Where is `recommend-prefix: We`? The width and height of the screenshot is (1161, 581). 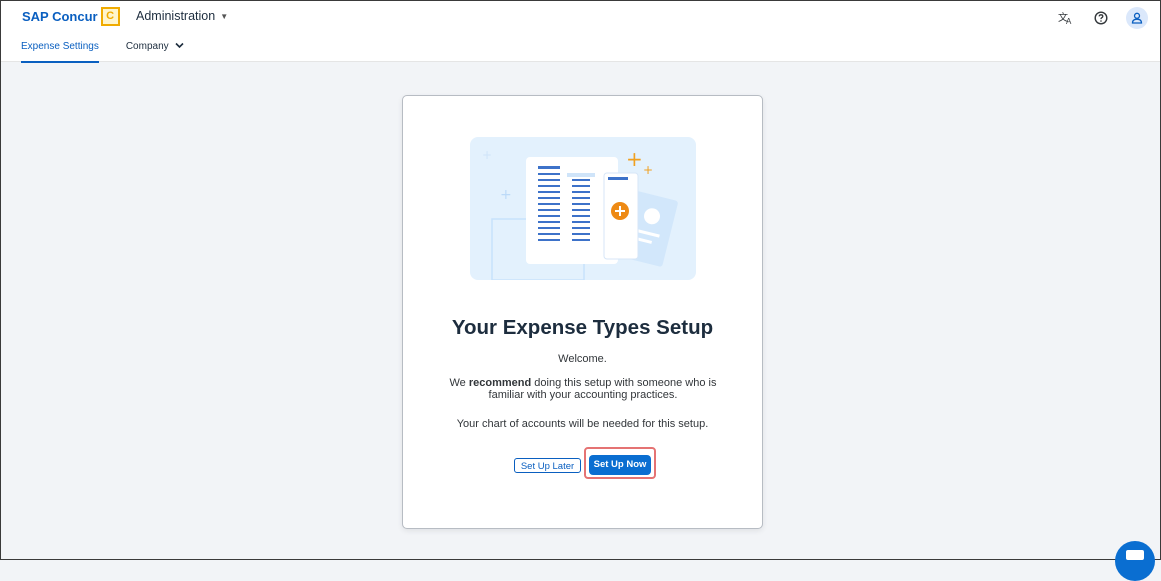
recommend-prefix: We is located at coordinates (459, 383).